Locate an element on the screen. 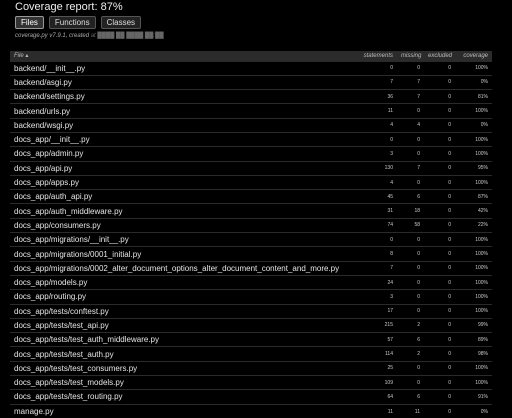 The height and width of the screenshot is (418, 512). statements-cell: 7 is located at coordinates (391, 82).